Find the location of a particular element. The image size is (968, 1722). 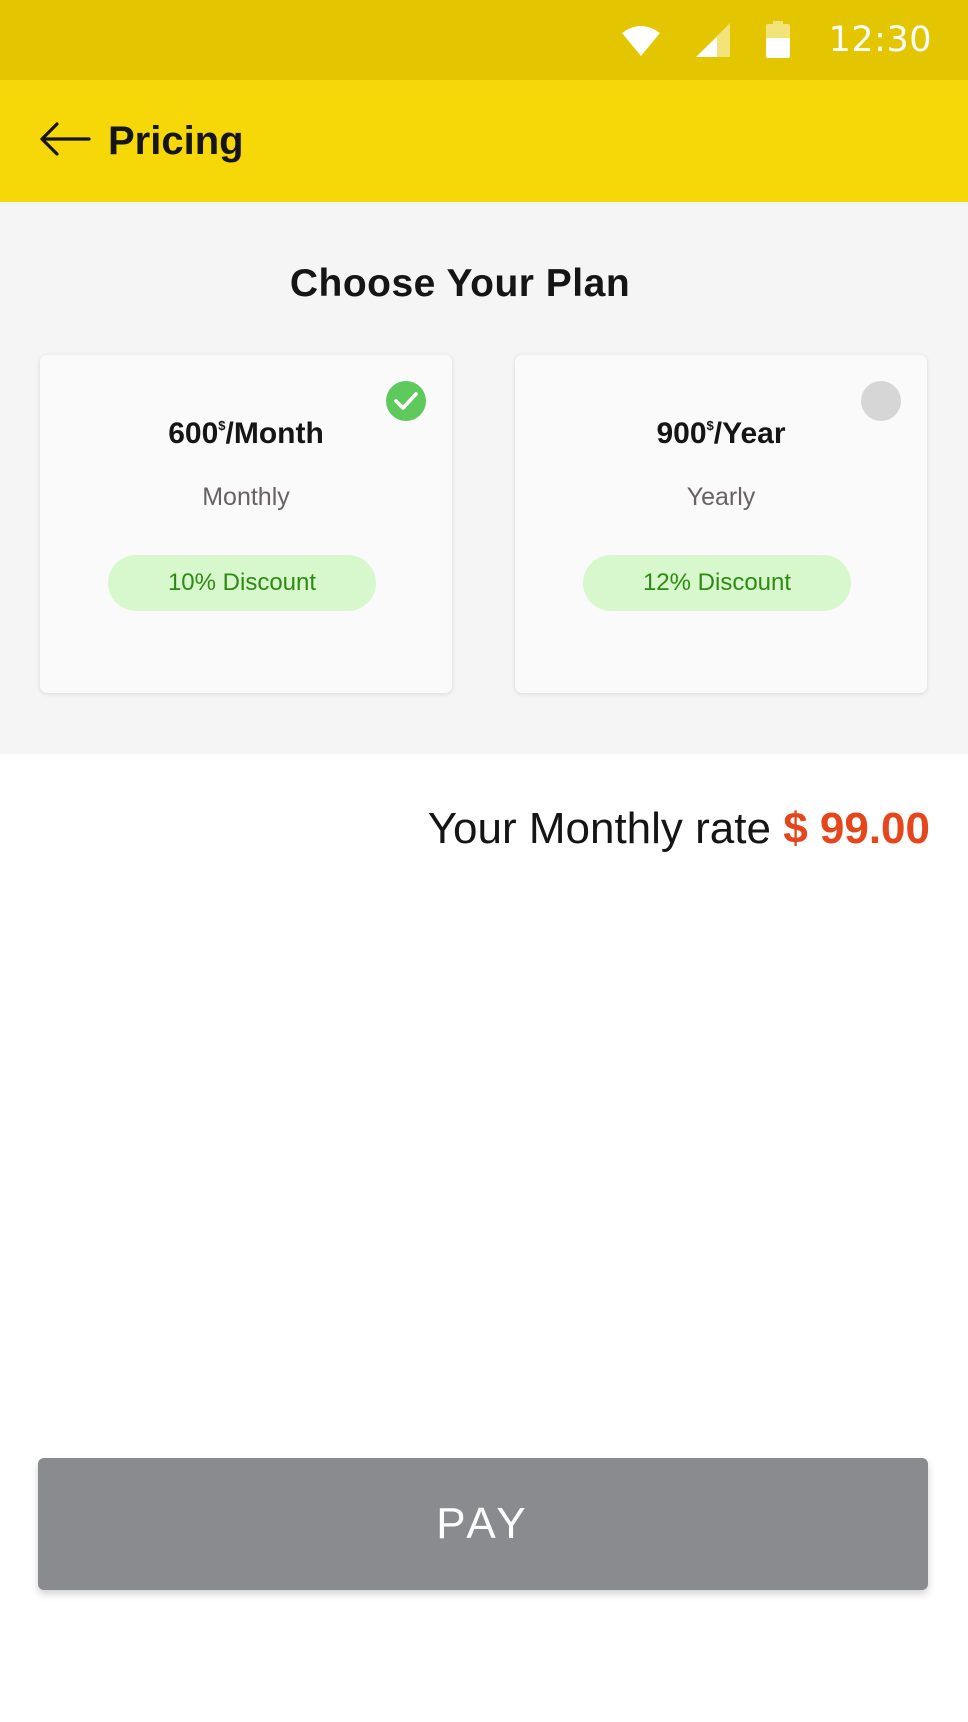

plan-price: 600$/Month is located at coordinates (246, 434).